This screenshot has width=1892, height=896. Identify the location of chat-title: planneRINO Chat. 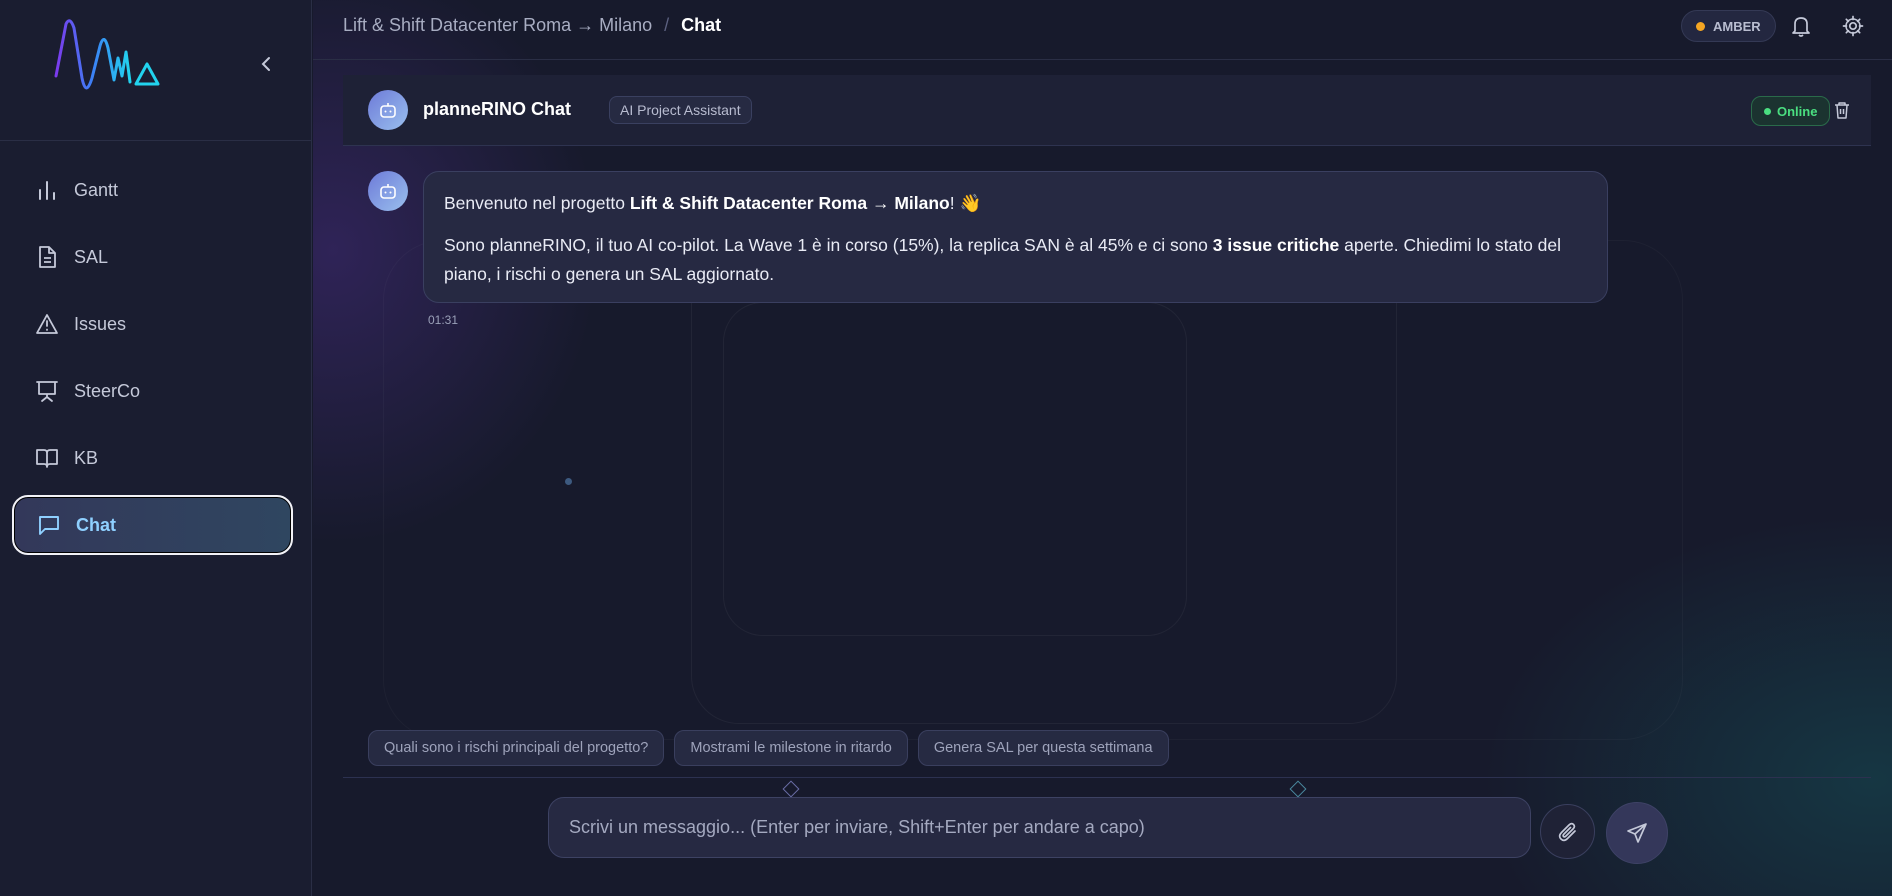
(497, 109).